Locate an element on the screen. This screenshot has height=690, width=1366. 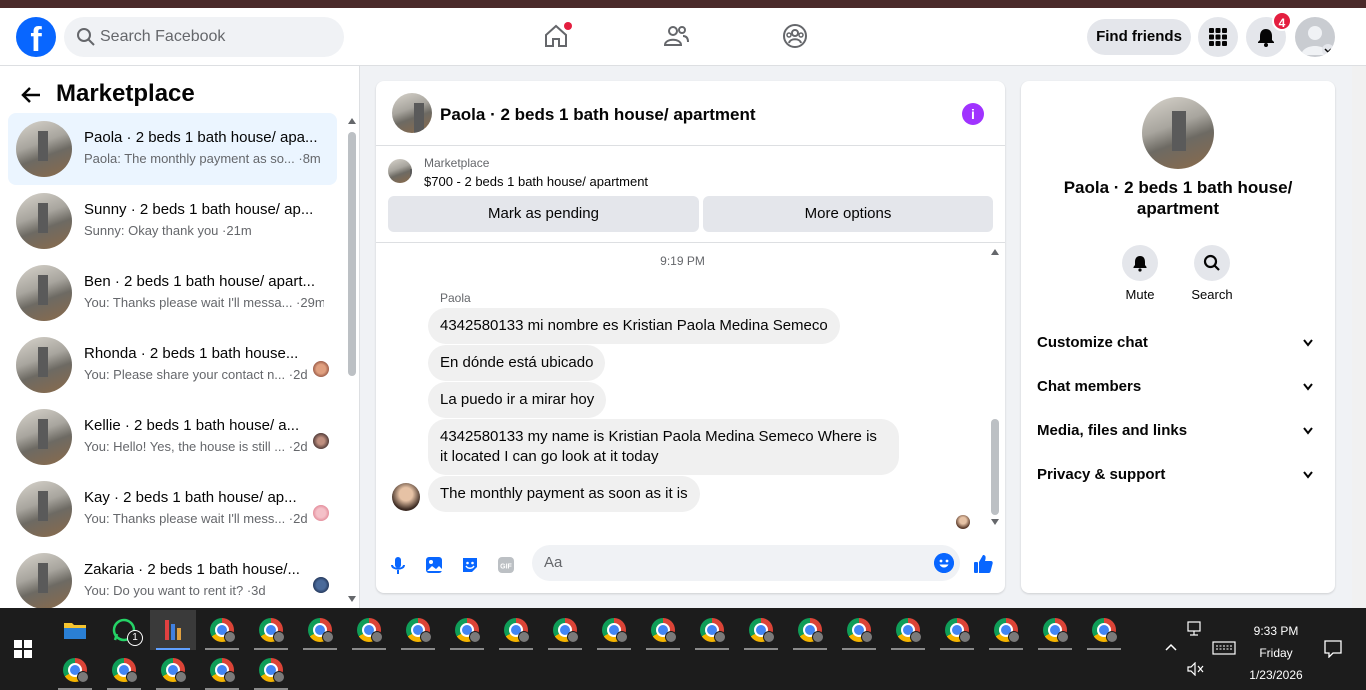
find-friends-button: Find friends is located at coordinates (1139, 37).